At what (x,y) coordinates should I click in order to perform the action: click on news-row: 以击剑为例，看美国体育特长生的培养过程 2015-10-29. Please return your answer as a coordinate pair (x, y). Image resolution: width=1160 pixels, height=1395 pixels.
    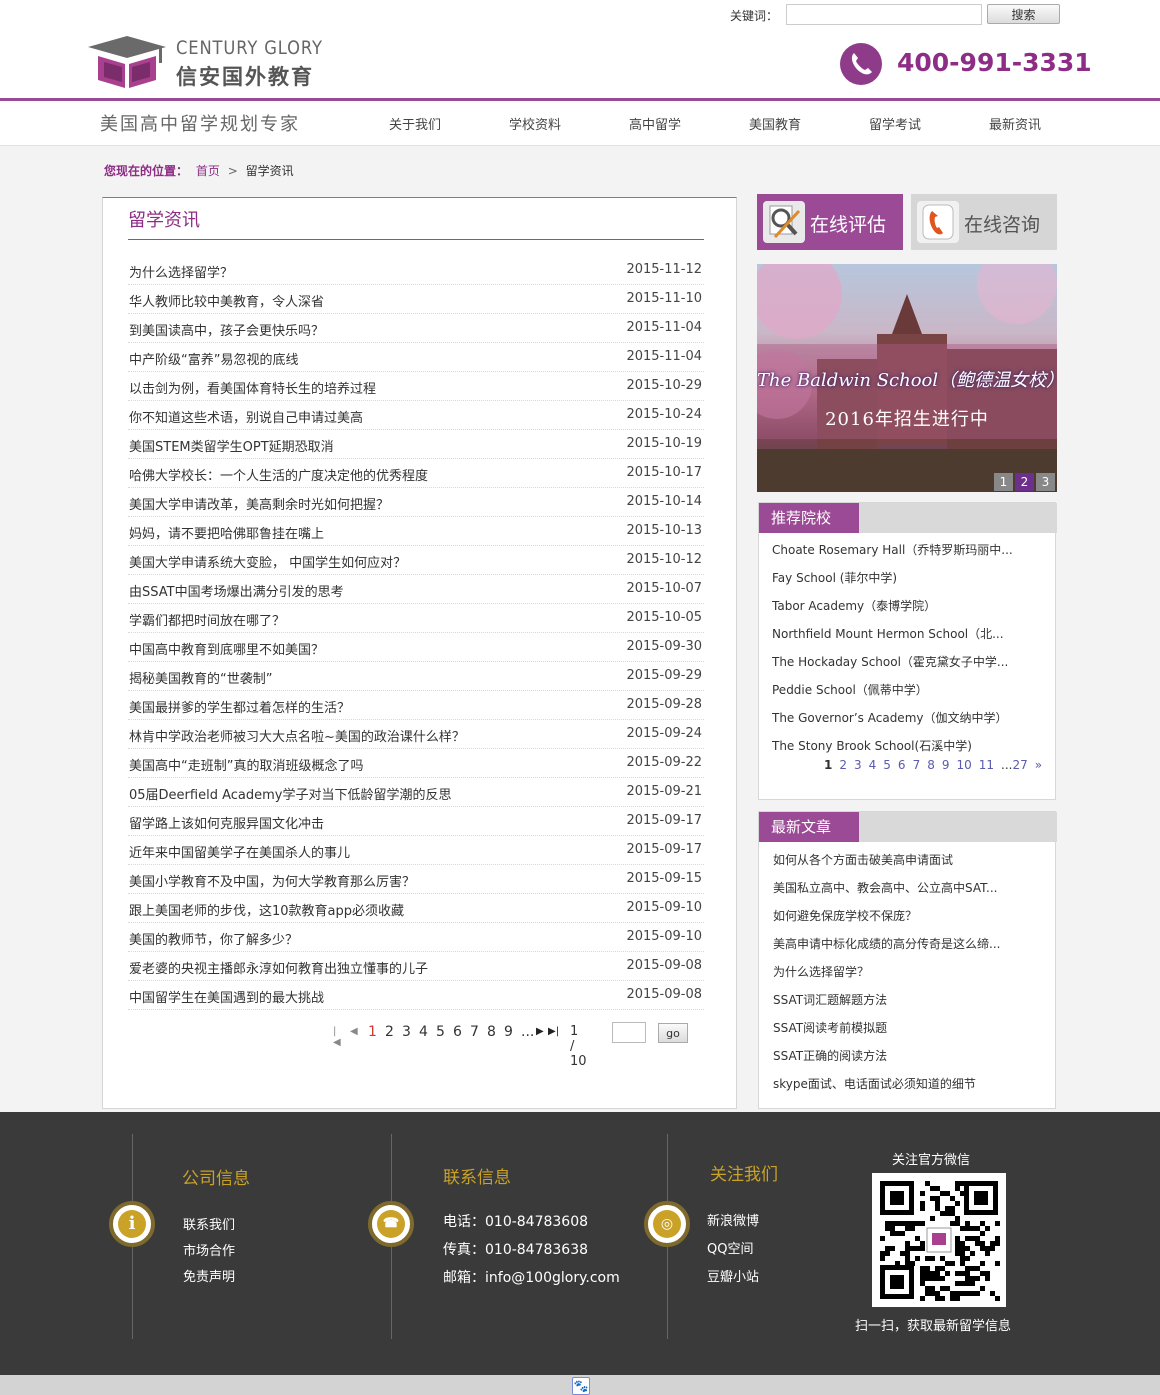
    Looking at the image, I should click on (416, 386).